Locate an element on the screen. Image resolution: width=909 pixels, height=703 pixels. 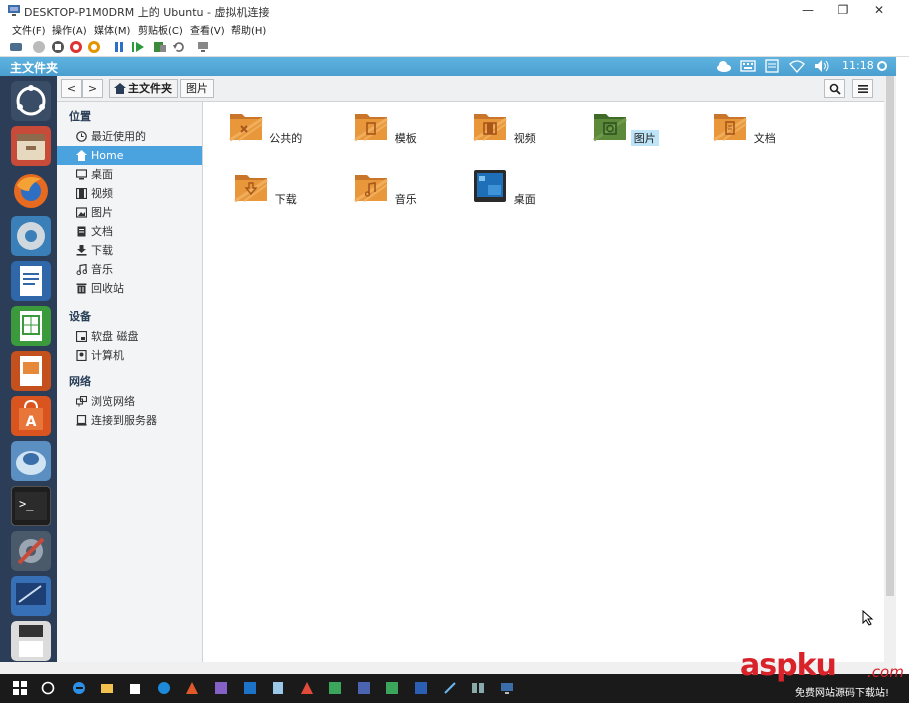
network-wifi-icon is located at coordinates (797, 66).